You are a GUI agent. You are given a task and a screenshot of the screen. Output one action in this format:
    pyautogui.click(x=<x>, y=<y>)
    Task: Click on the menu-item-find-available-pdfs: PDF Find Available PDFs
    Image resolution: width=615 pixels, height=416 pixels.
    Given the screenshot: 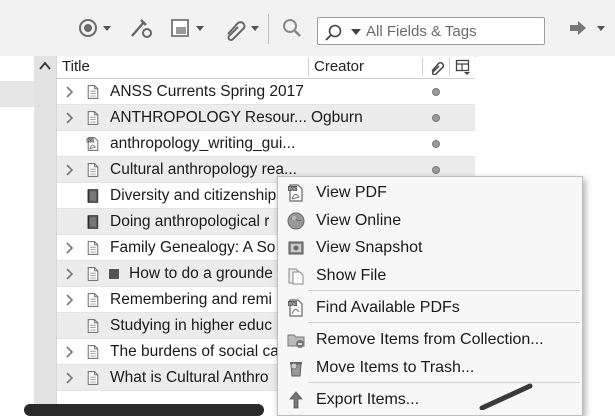 What is the action you would take?
    pyautogui.click(x=430, y=308)
    